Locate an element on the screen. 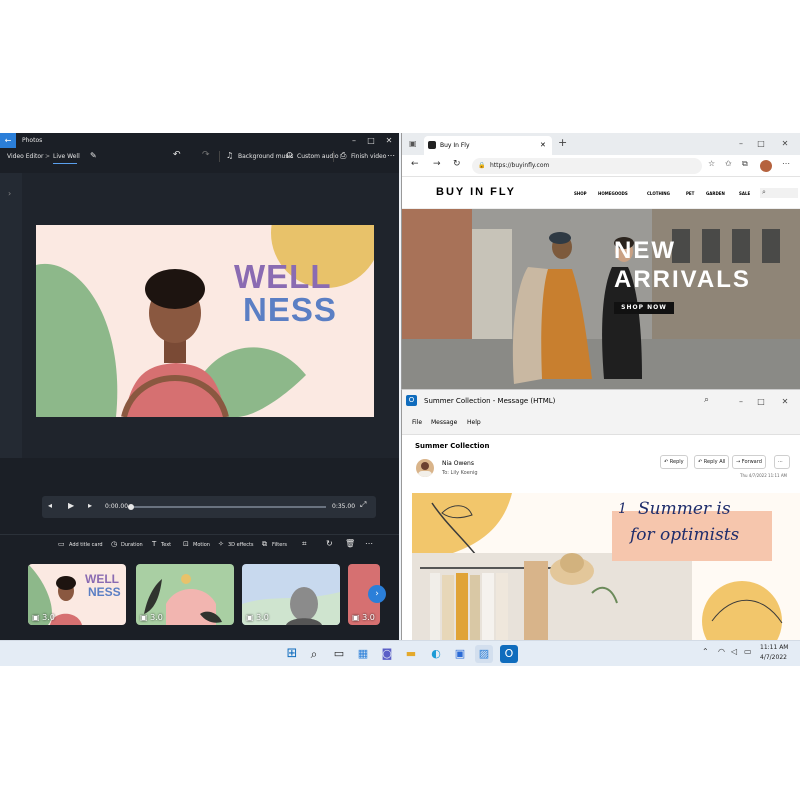  start-icon: ⊞ is located at coordinates (292, 654).